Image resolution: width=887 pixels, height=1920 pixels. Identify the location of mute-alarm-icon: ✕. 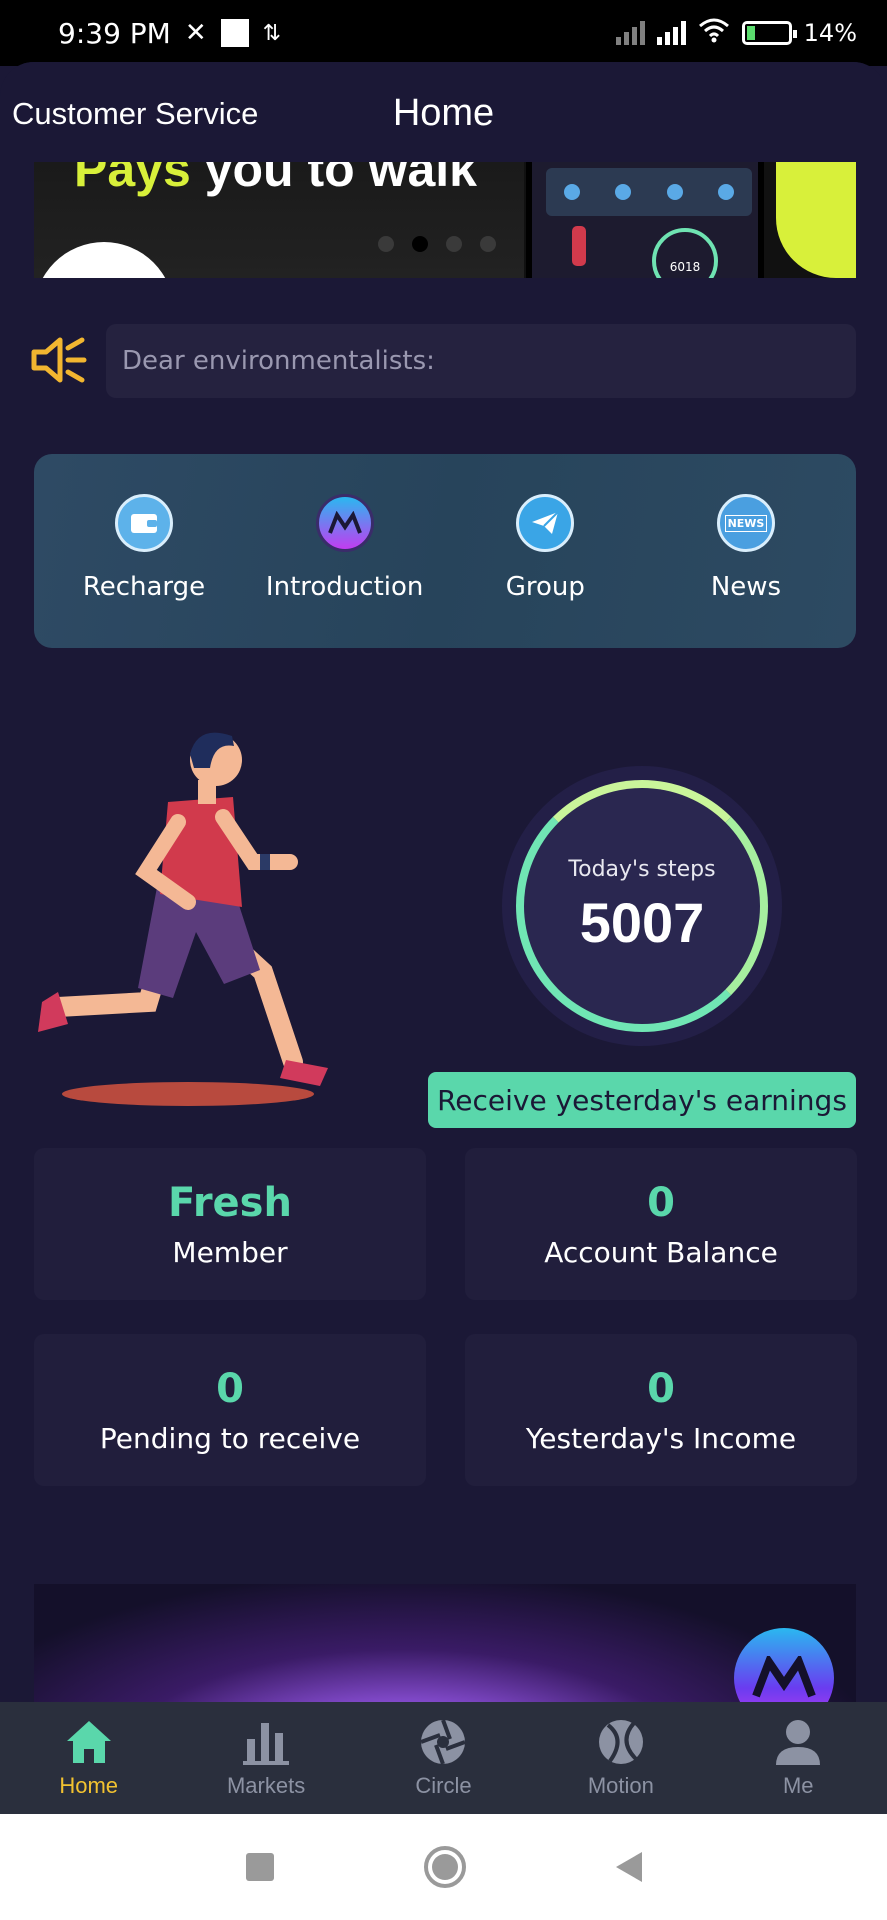
(195, 33).